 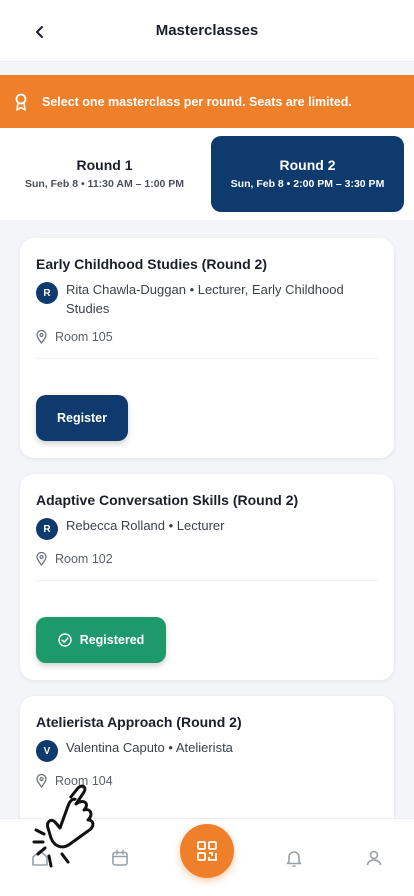 I want to click on calendar-icon, so click(x=120, y=857).